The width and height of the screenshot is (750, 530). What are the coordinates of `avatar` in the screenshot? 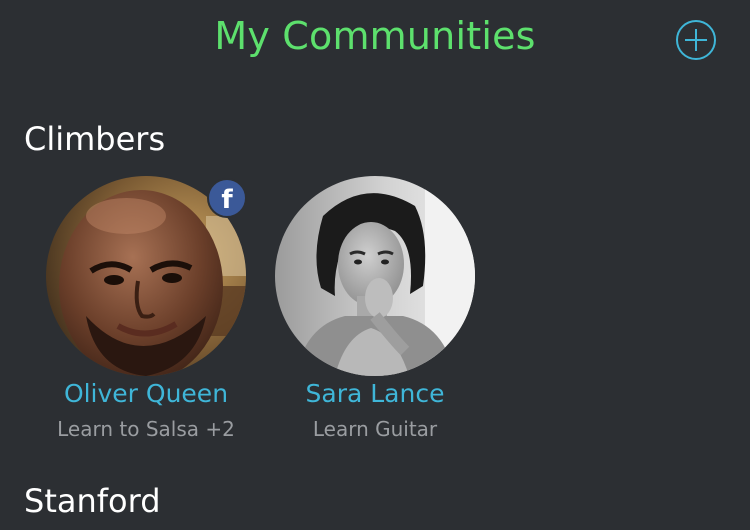 It's located at (375, 276).